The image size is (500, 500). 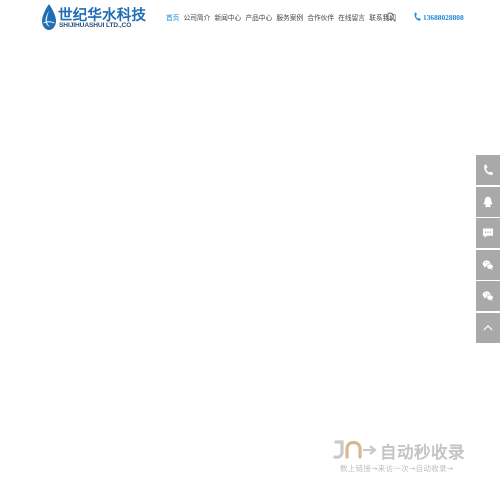 What do you see at coordinates (49, 17) in the screenshot?
I see `water-drop-icon` at bounding box center [49, 17].